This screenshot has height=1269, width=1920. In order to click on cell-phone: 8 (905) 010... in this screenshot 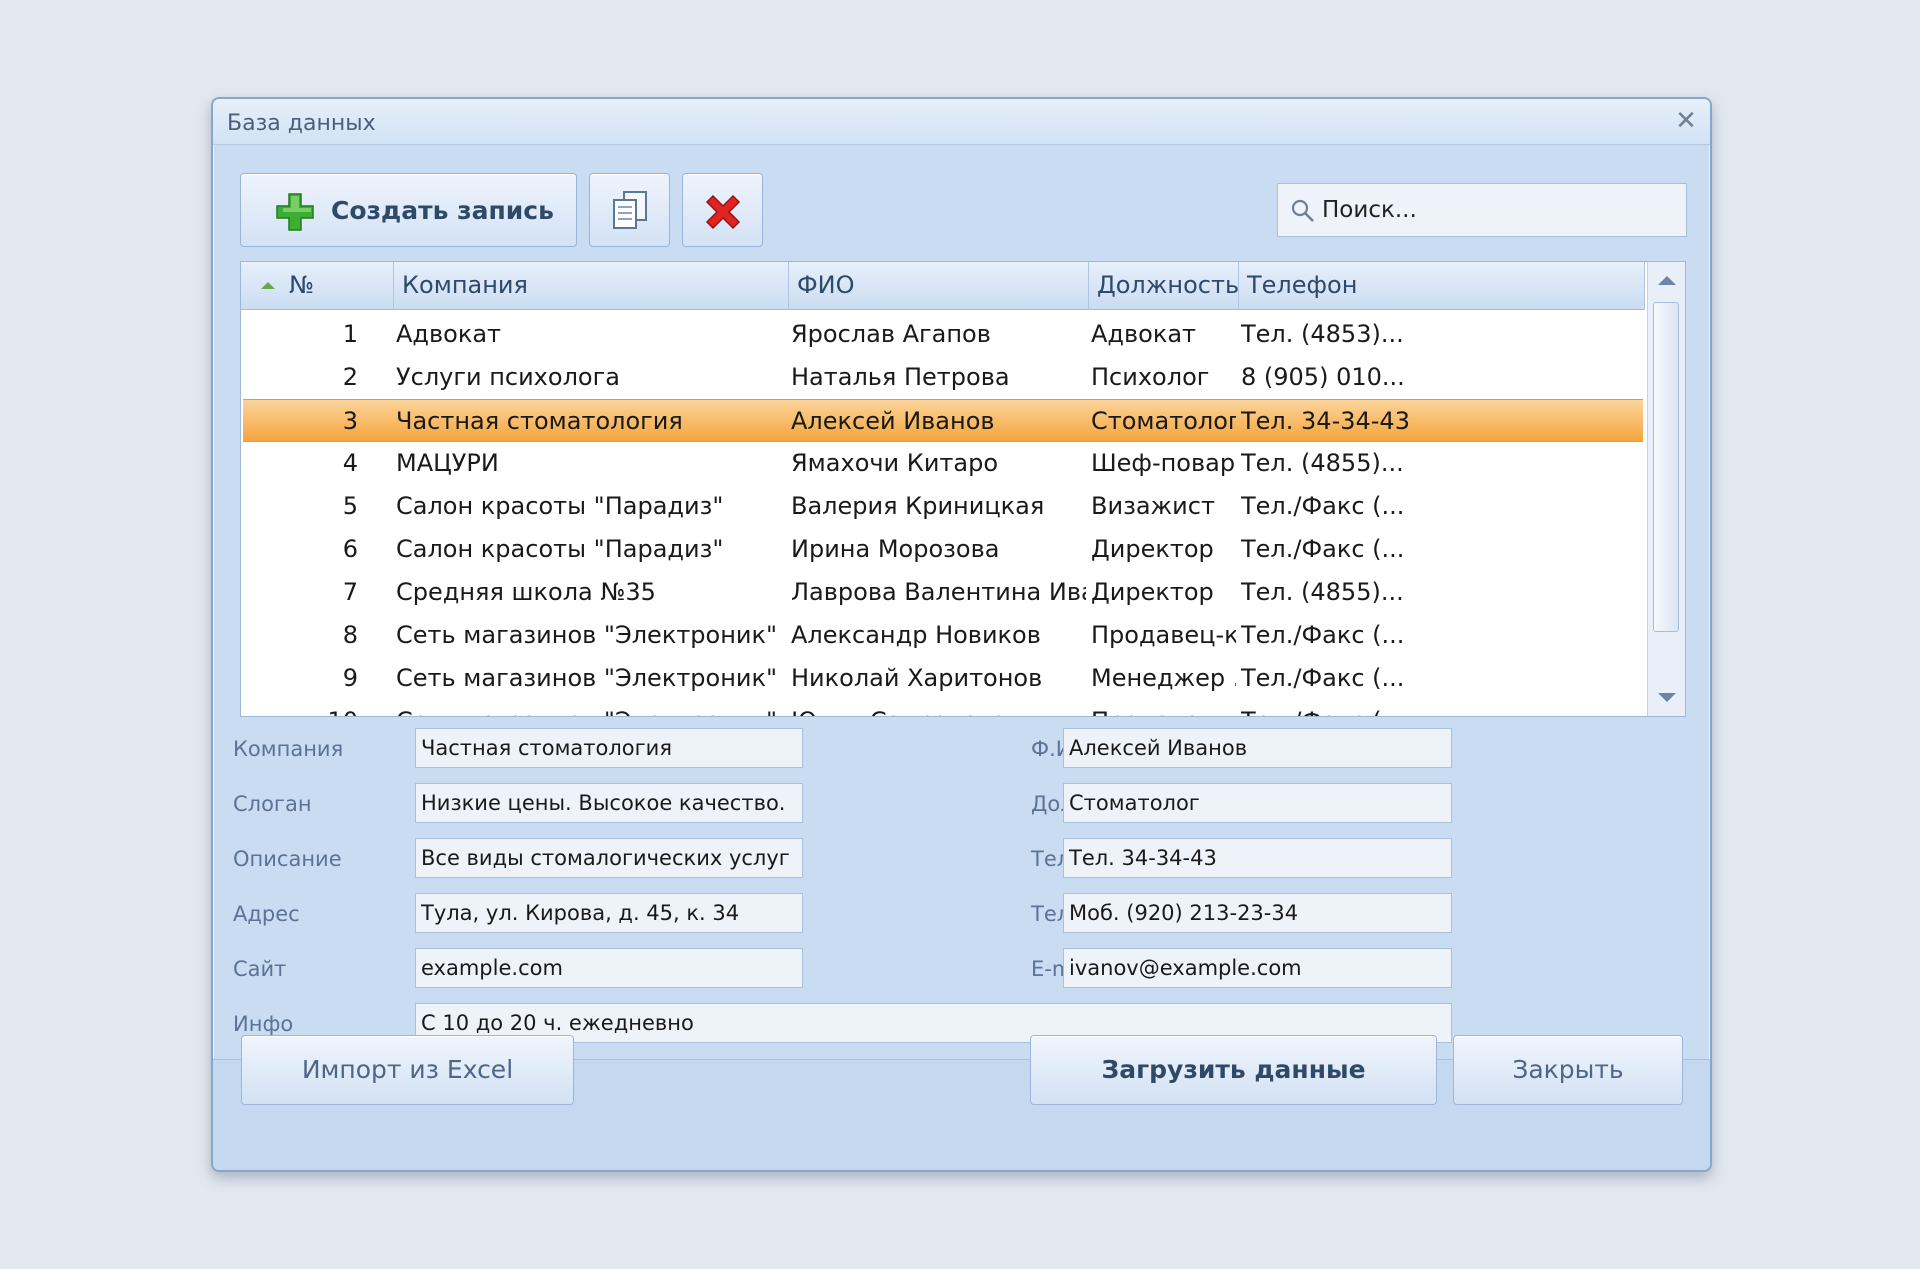, I will do `click(1323, 377)`.